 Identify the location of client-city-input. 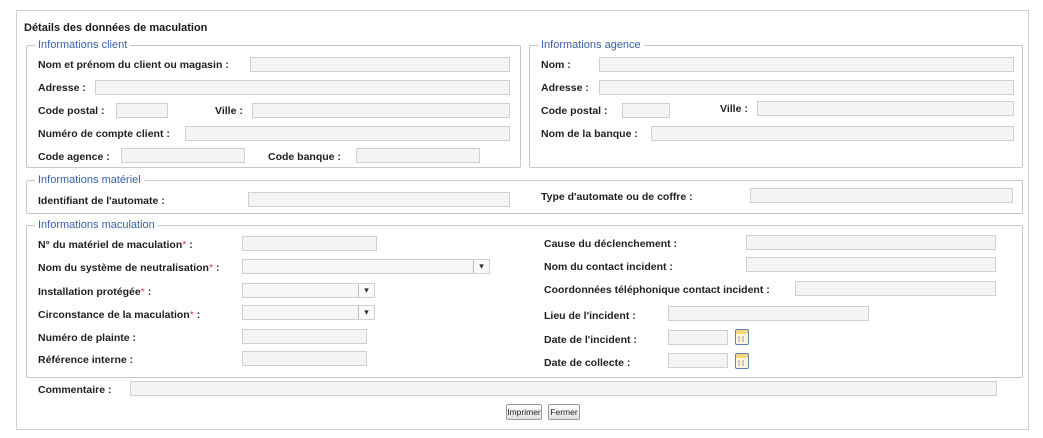
(381, 110).